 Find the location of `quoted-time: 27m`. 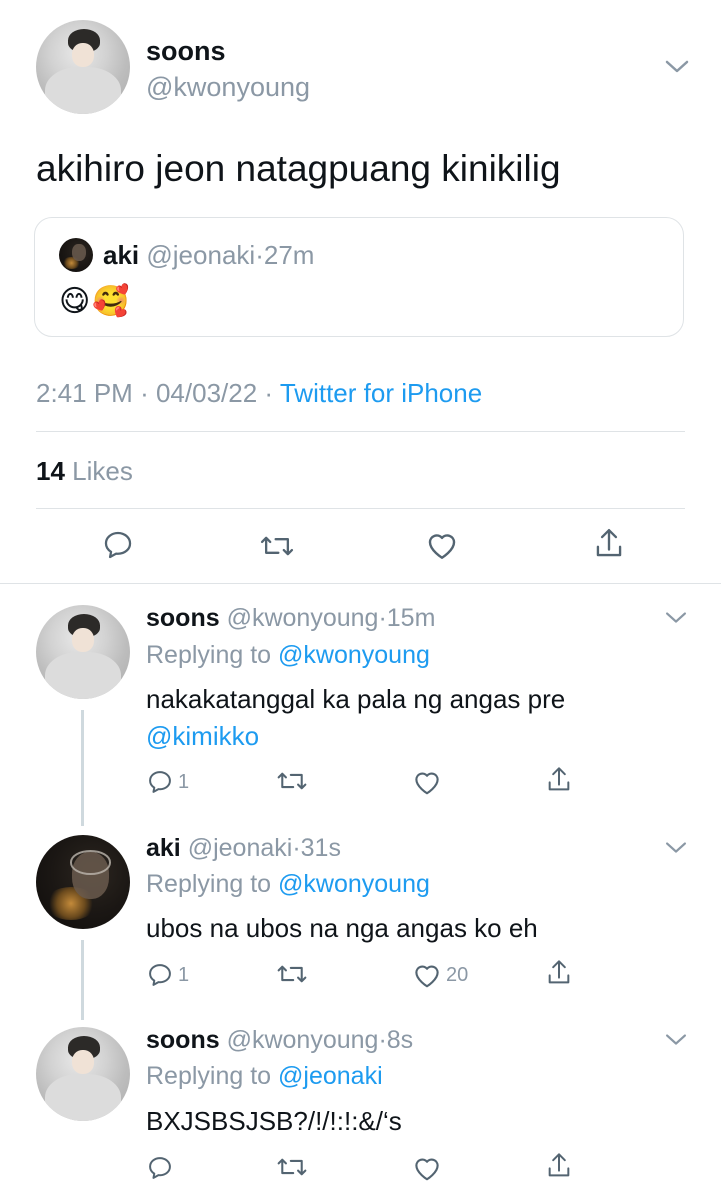

quoted-time: 27m is located at coordinates (289, 255).